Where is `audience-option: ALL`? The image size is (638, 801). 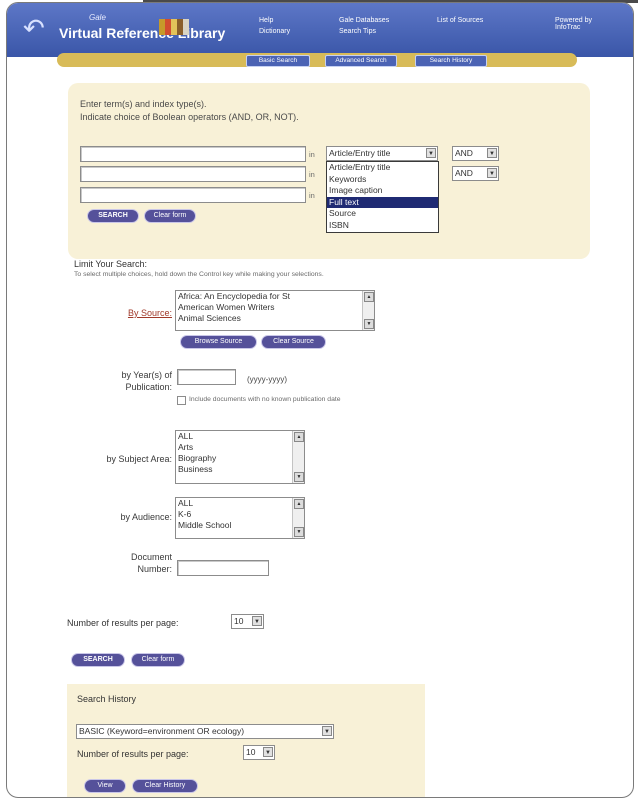
audience-option: ALL is located at coordinates (240, 503).